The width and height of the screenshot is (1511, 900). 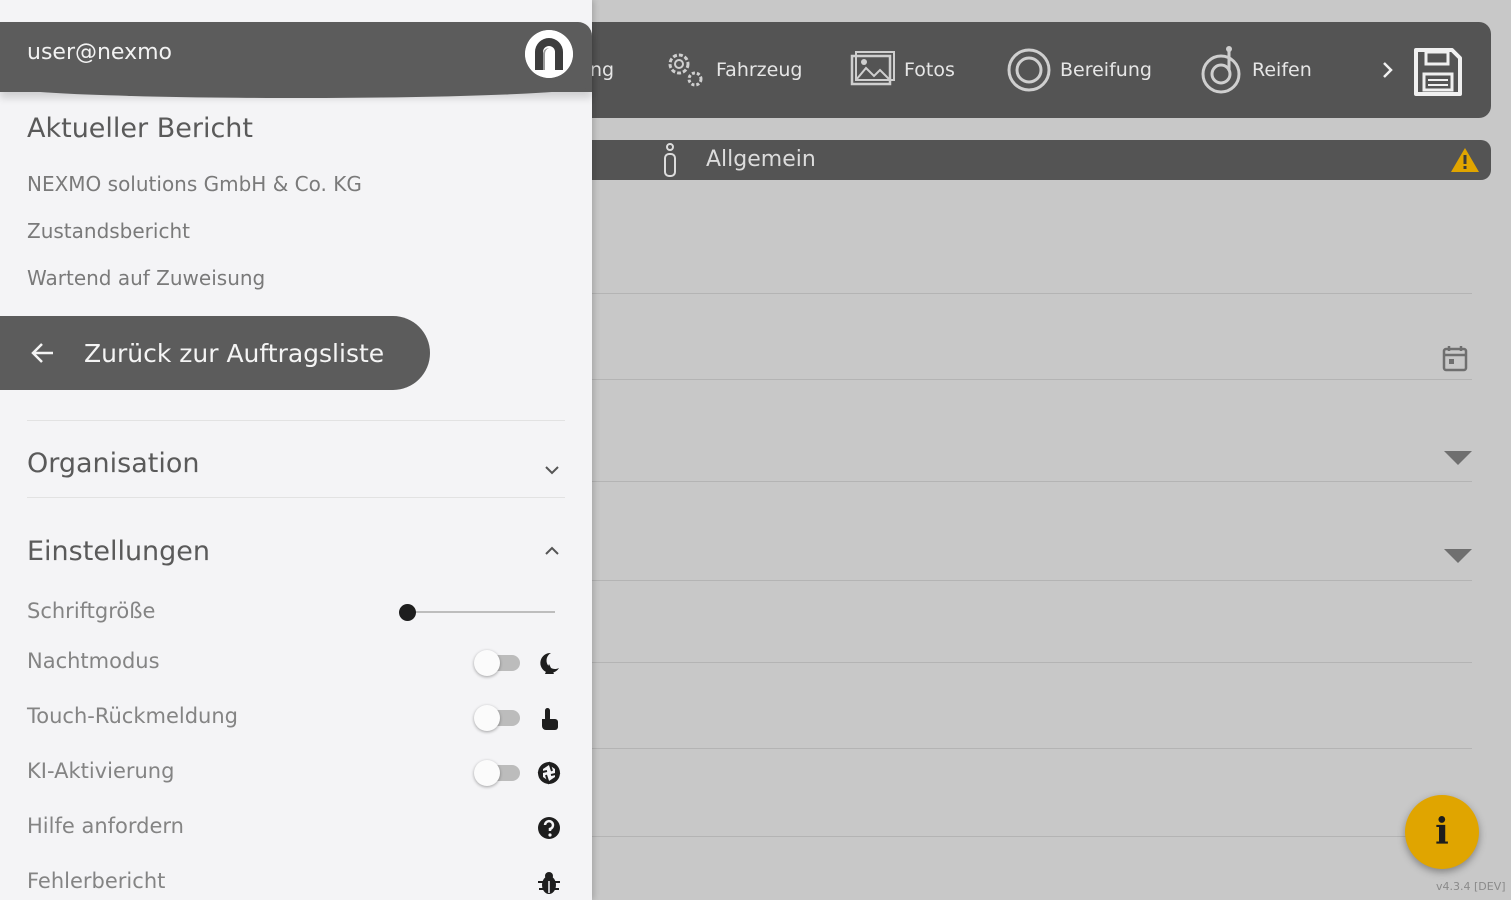 What do you see at coordinates (1282, 70) in the screenshot?
I see `nav-tab-reifen-label: Reifen` at bounding box center [1282, 70].